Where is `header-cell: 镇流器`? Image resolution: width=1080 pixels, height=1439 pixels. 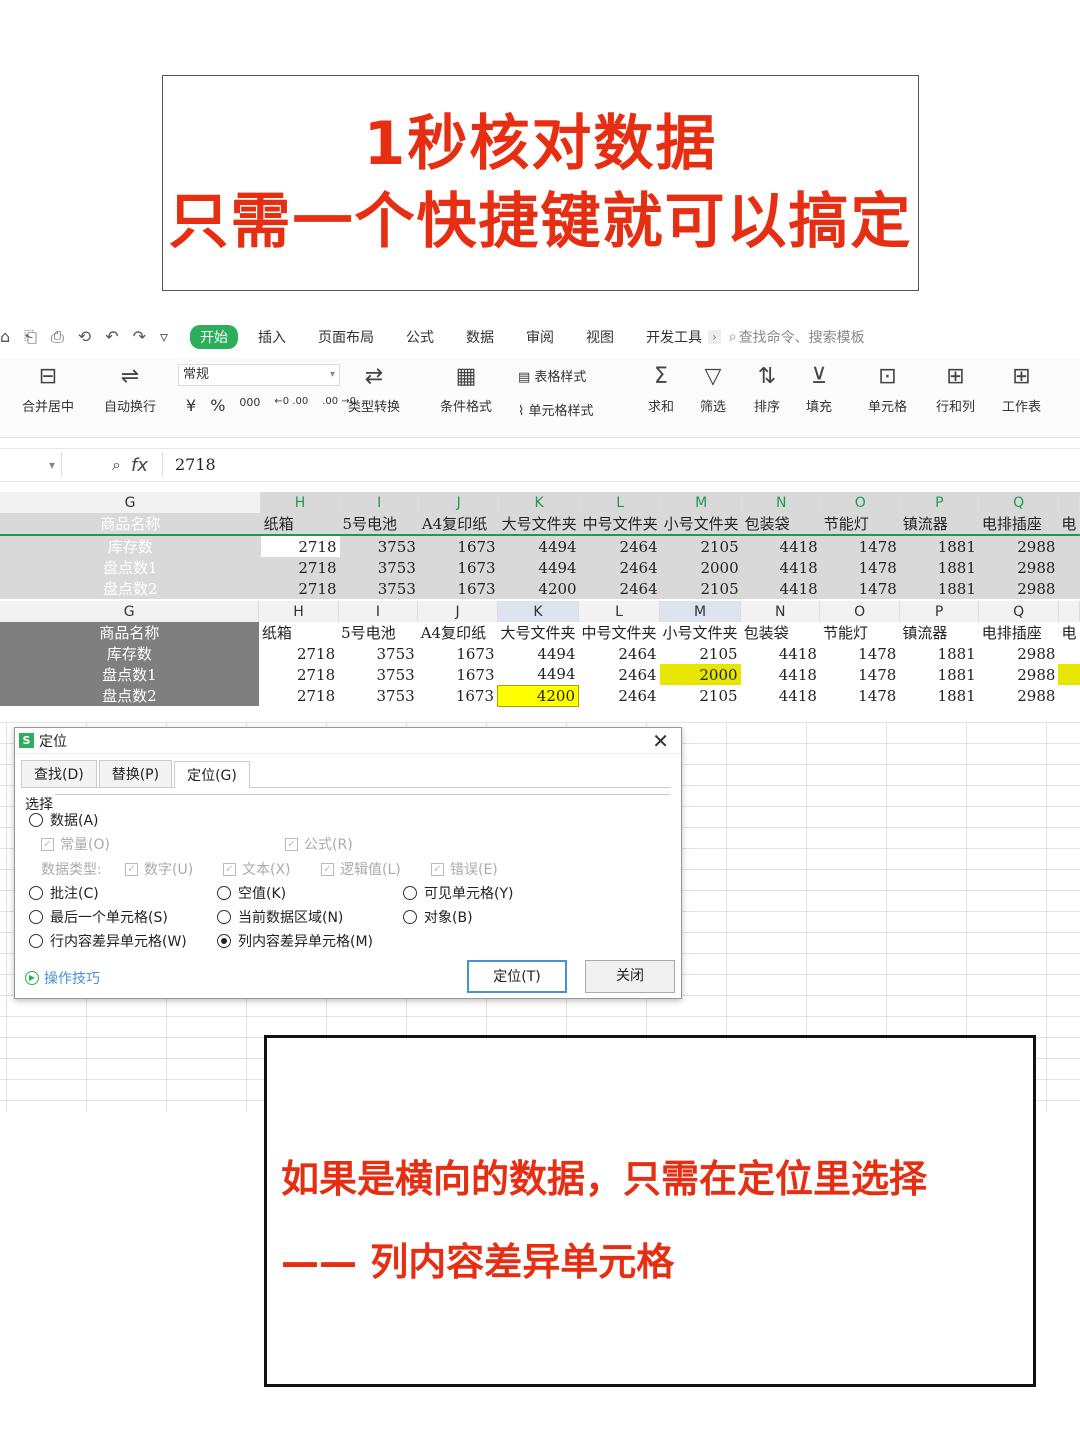
header-cell: 镇流器 is located at coordinates (938, 632).